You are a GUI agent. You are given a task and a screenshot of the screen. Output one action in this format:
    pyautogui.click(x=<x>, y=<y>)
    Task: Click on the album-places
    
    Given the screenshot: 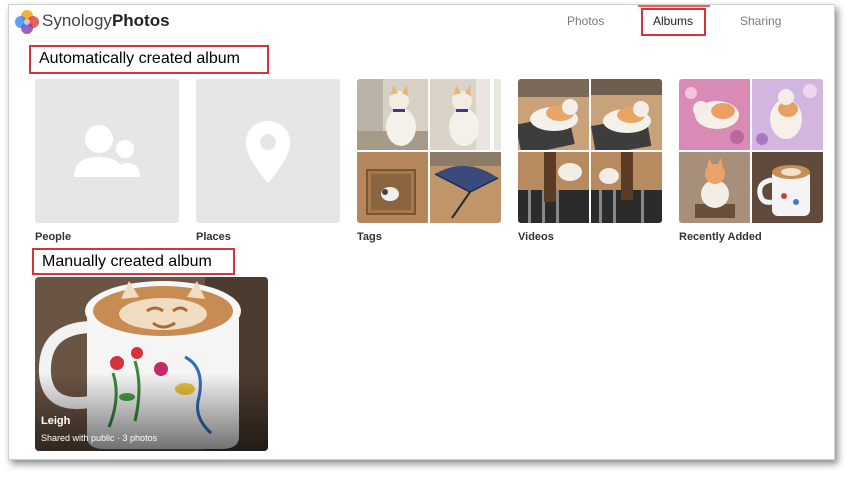 What is the action you would take?
    pyautogui.click(x=268, y=151)
    